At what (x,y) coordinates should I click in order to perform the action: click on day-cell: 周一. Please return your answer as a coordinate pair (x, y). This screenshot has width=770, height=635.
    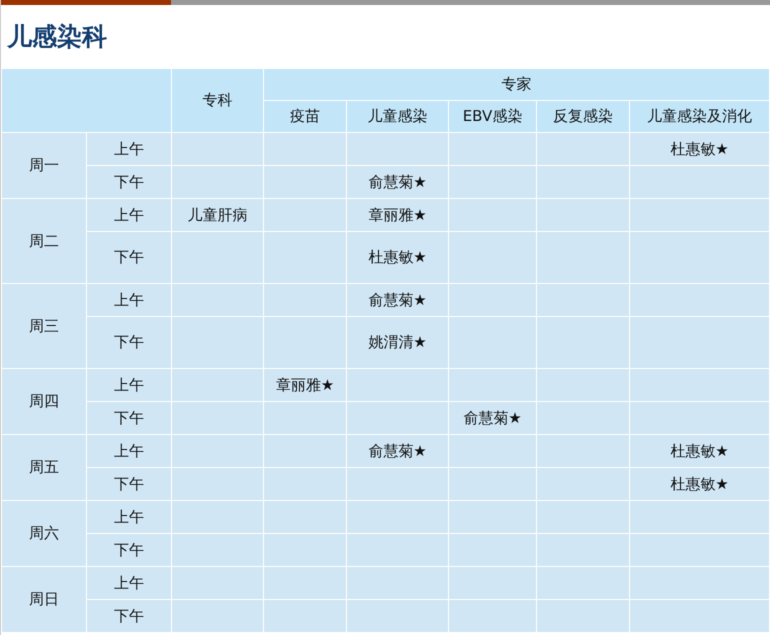
    Looking at the image, I should click on (44, 165).